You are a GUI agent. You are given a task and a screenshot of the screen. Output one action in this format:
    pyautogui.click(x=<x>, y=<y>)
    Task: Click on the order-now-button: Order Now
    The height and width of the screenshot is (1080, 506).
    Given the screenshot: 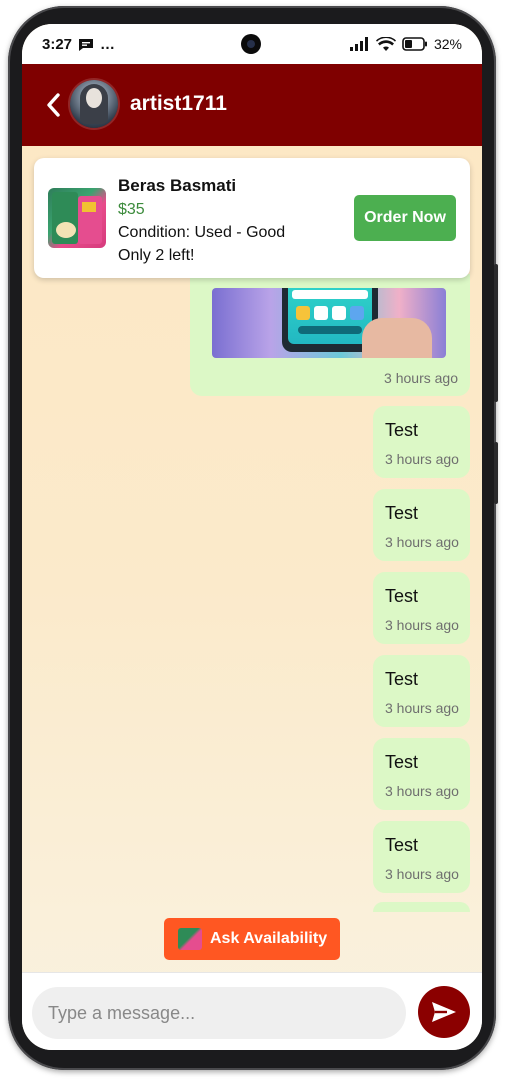 What is the action you would take?
    pyautogui.click(x=405, y=218)
    